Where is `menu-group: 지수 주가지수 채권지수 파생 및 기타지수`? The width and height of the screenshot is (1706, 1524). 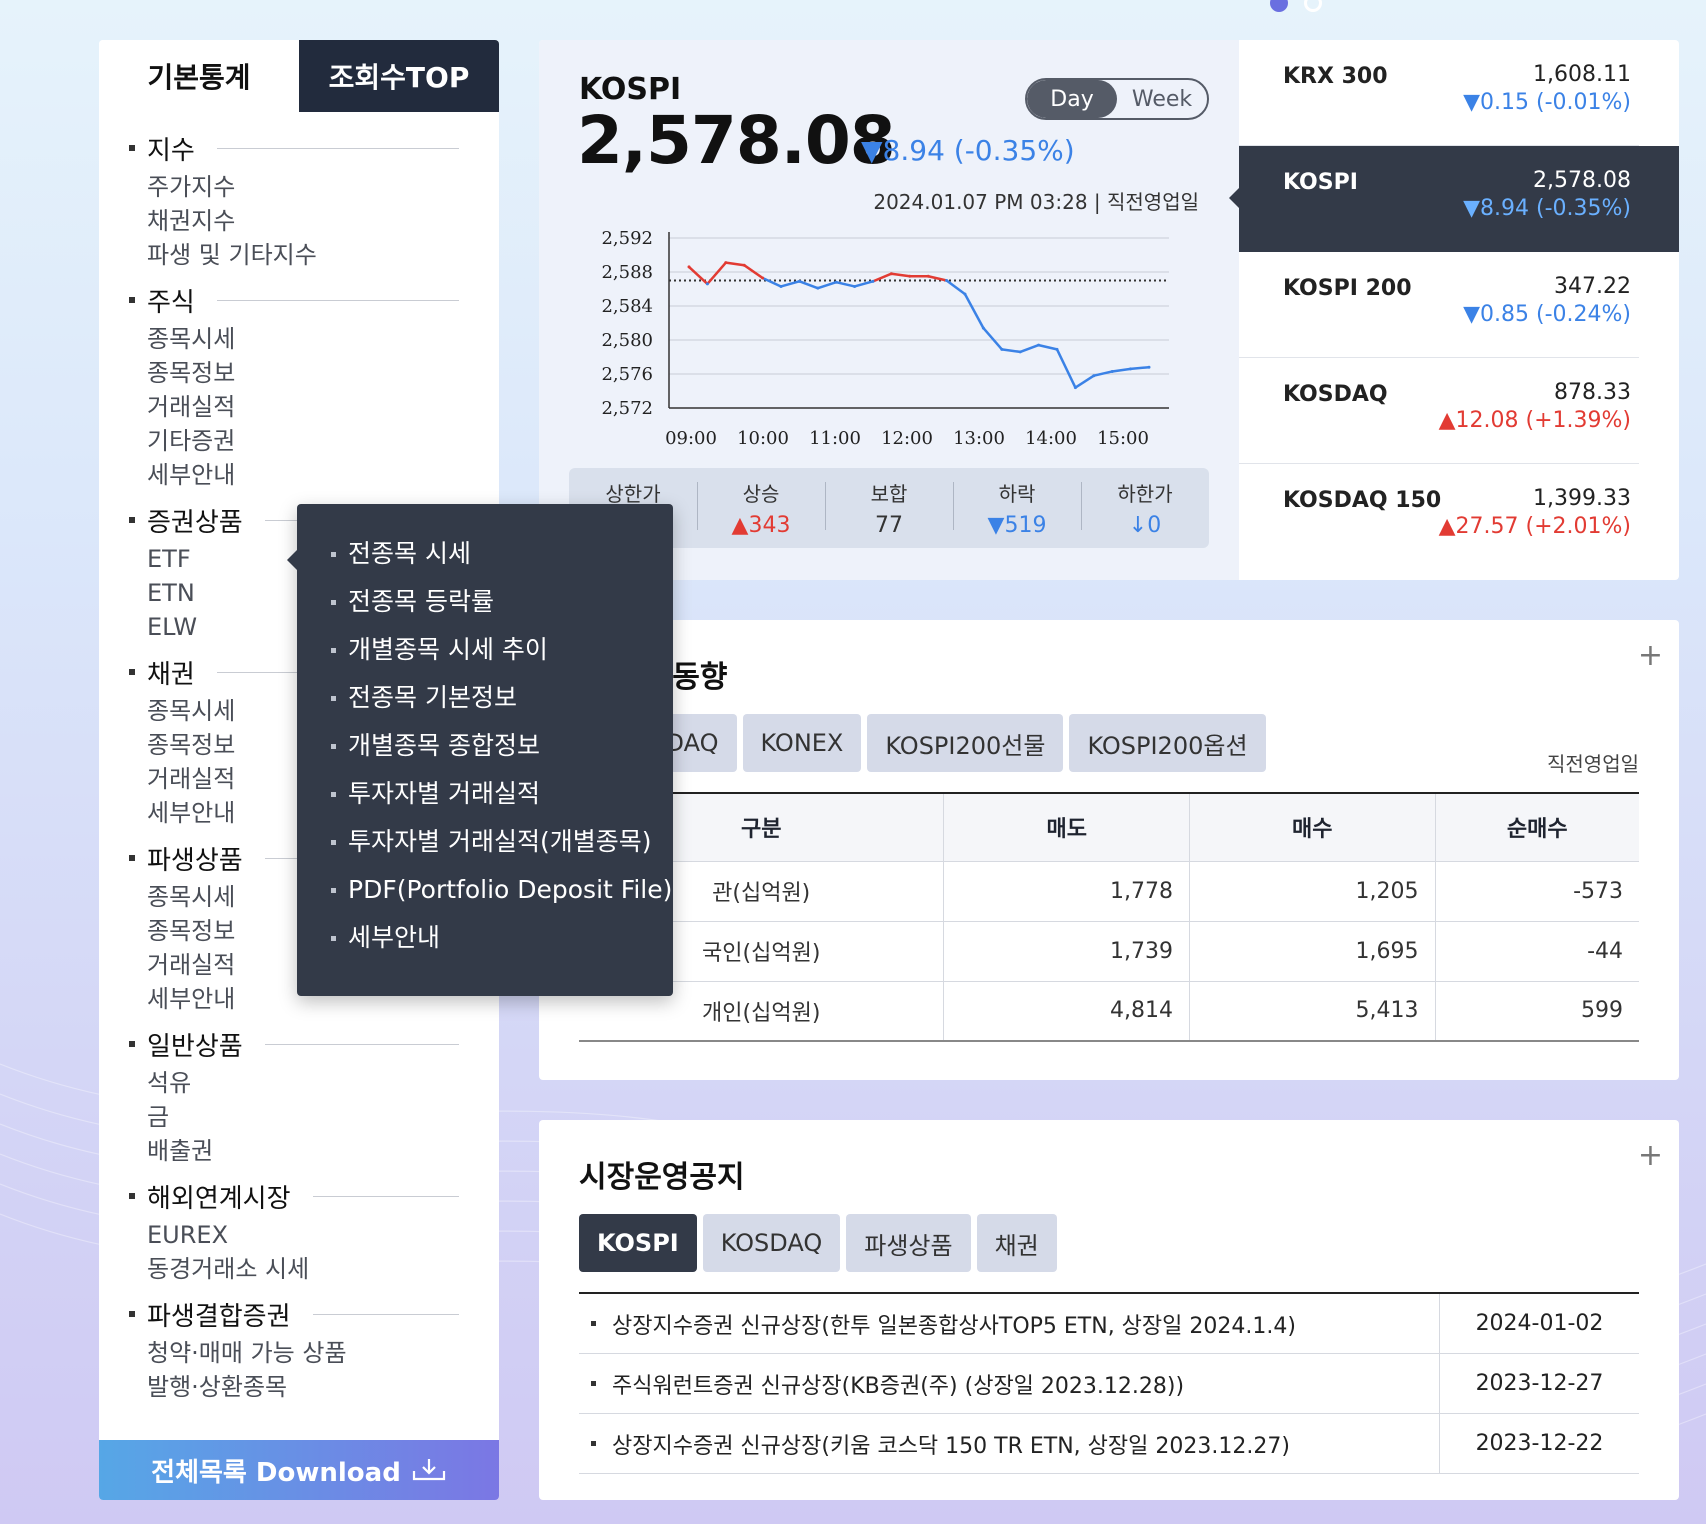
menu-group: 지수 주가지수 채권지수 파생 및 기타지수 is located at coordinates (314, 199).